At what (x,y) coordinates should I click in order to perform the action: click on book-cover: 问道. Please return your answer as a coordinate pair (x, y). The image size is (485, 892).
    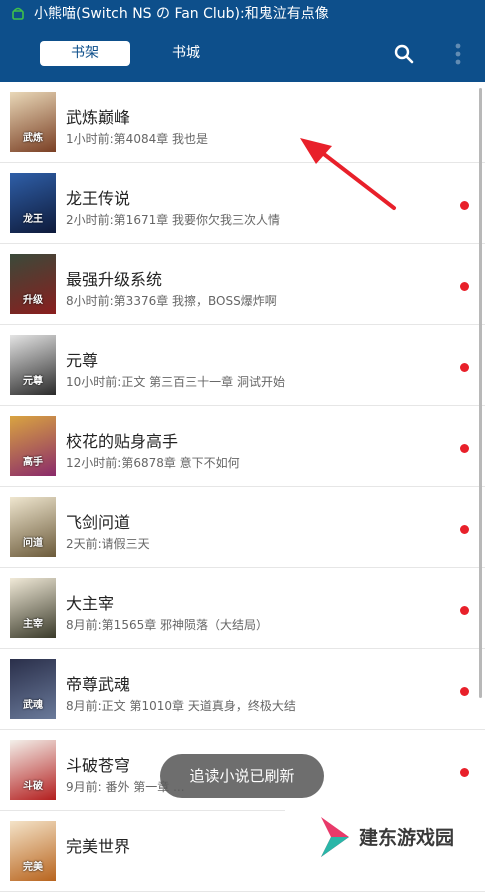
    Looking at the image, I should click on (33, 527).